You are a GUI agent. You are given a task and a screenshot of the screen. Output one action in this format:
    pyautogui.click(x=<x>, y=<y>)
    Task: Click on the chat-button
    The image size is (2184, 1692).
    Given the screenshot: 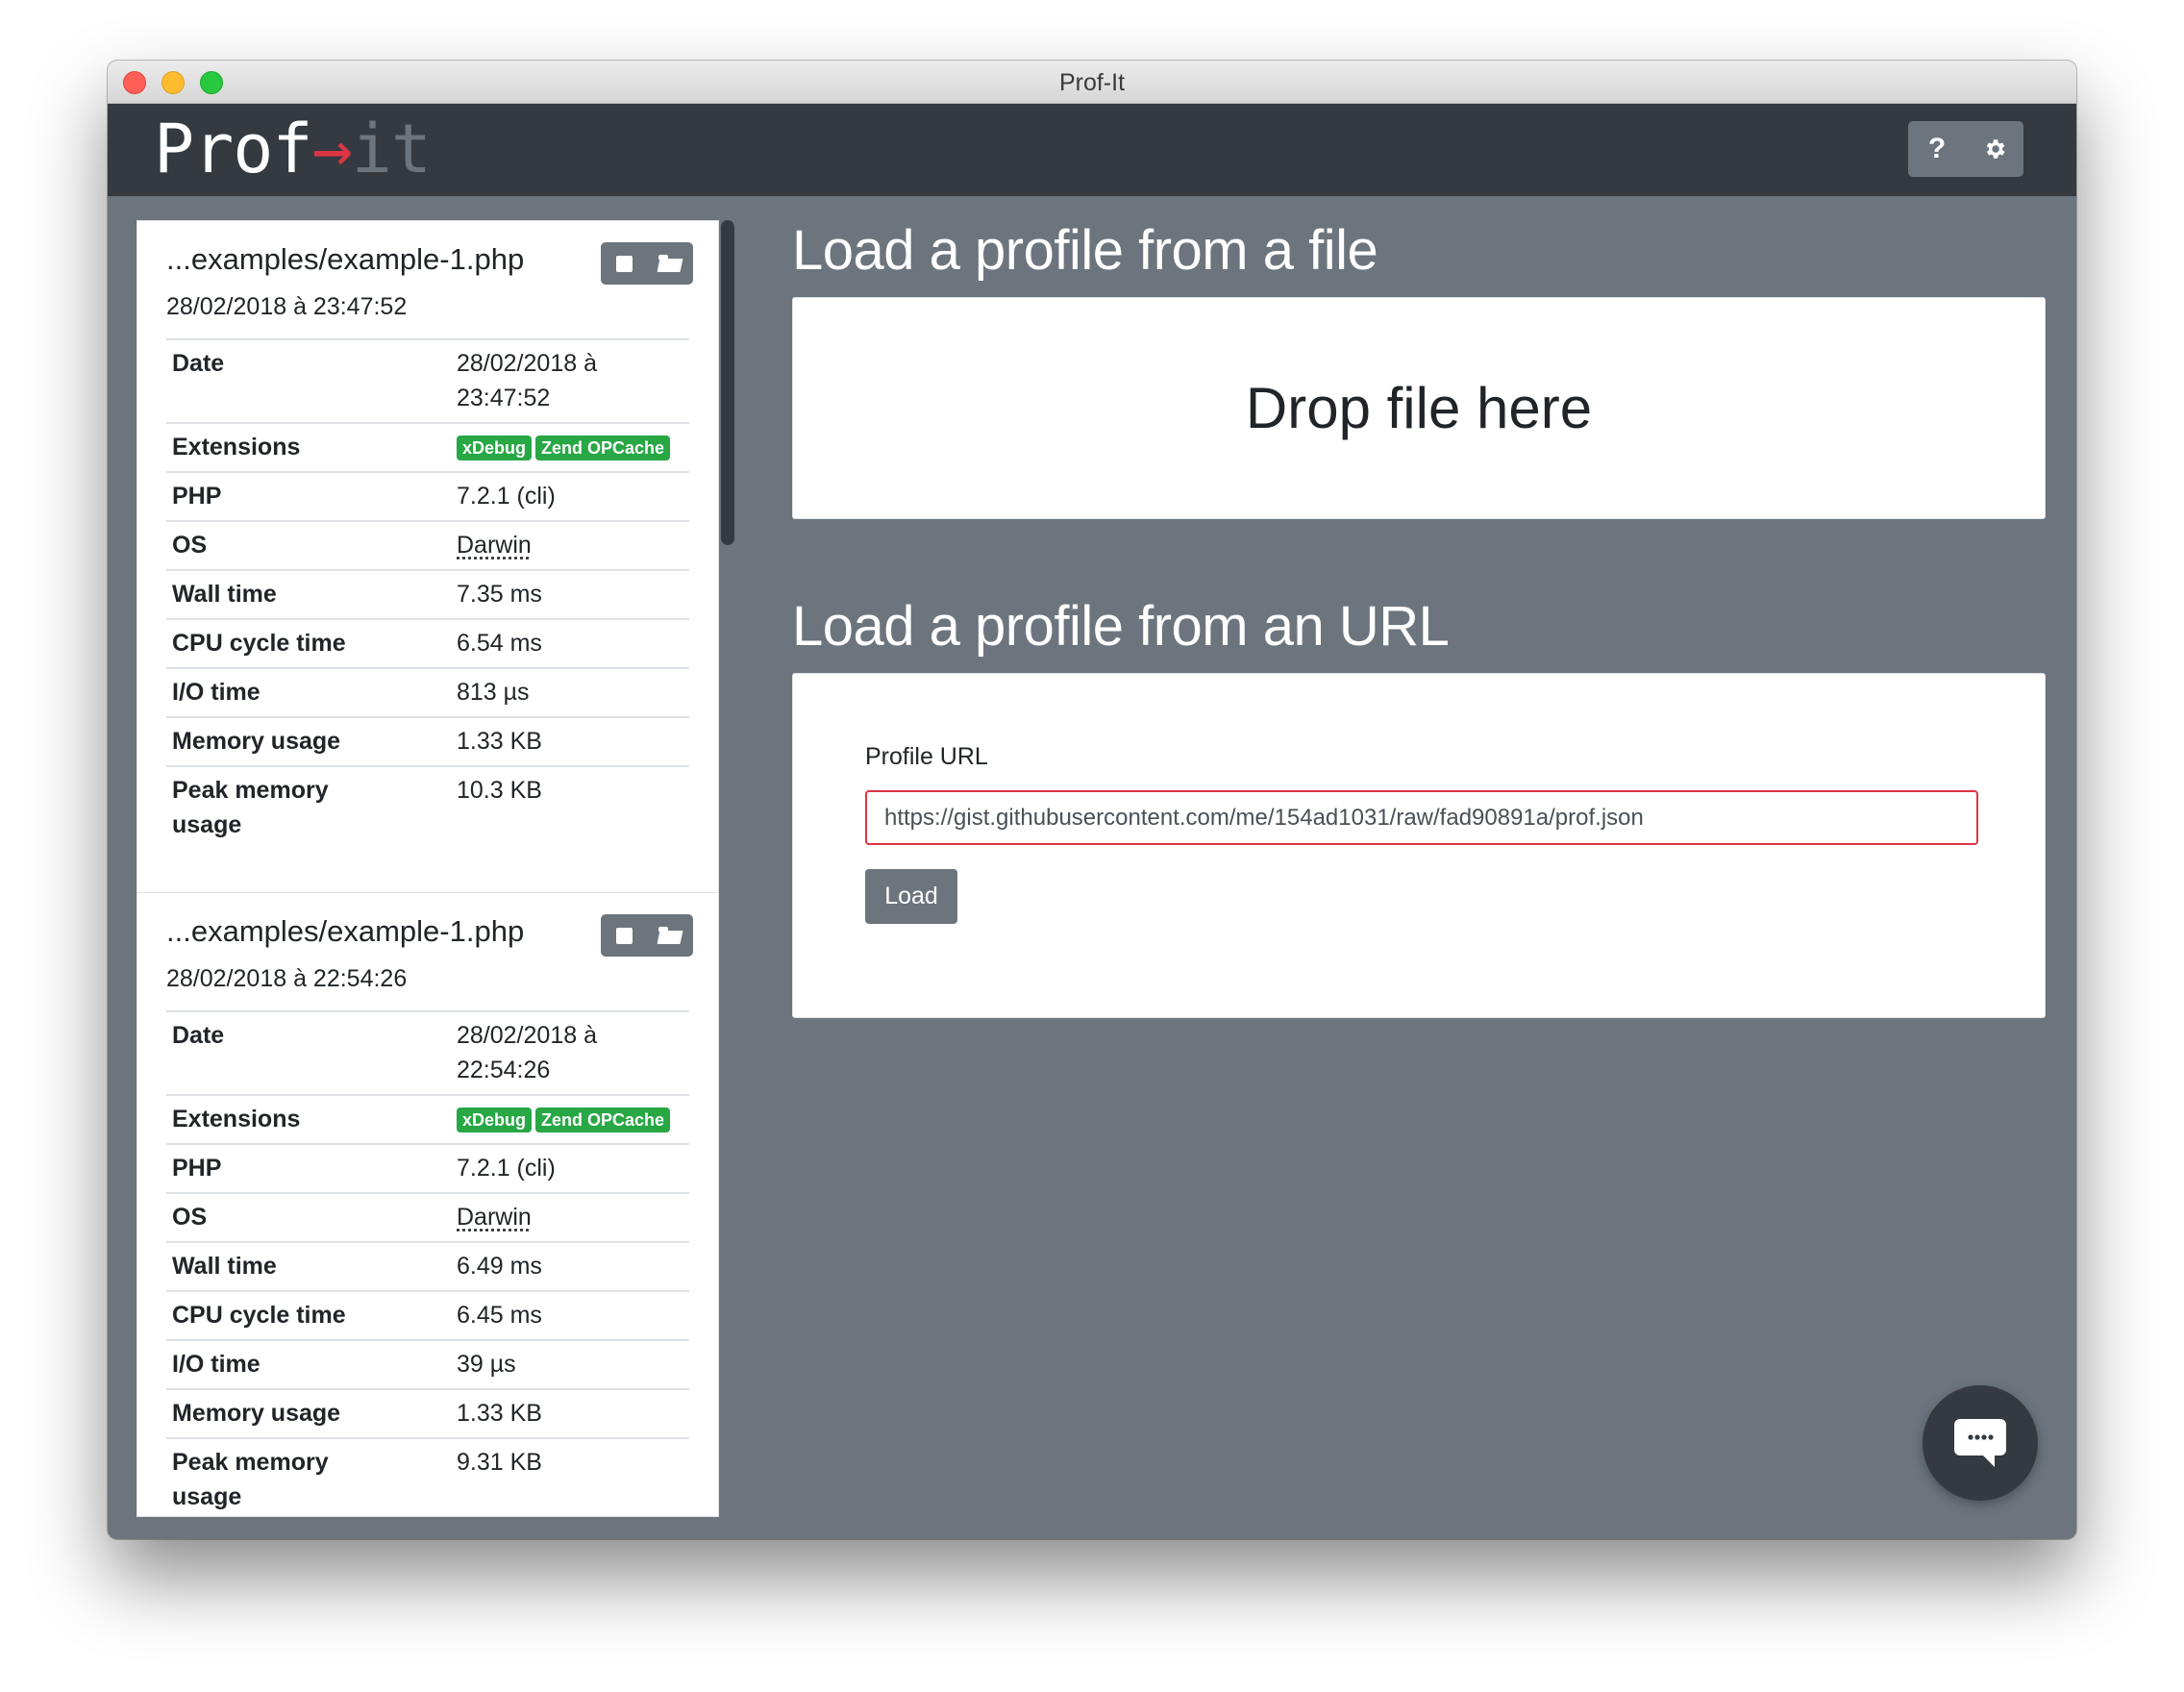 What is the action you would take?
    pyautogui.click(x=1981, y=1443)
    